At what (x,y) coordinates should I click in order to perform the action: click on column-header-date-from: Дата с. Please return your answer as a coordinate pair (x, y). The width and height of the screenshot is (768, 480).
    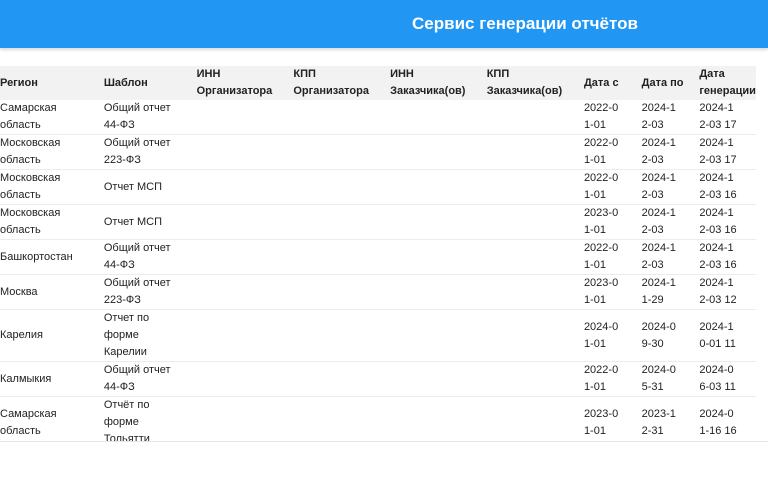
    Looking at the image, I should click on (601, 83).